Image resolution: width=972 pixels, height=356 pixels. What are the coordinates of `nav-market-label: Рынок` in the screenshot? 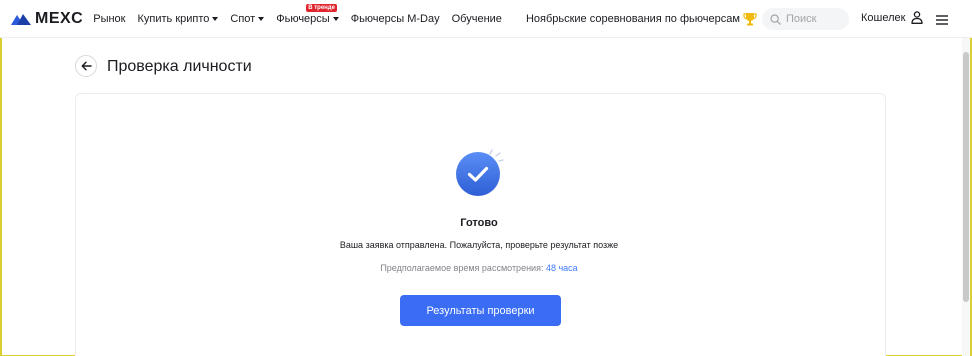 It's located at (109, 18).